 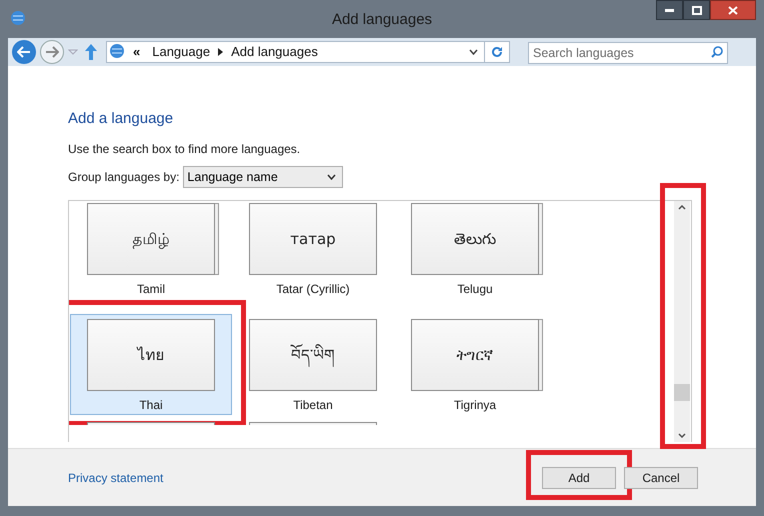 What do you see at coordinates (124, 177) in the screenshot?
I see `group-by-label: Group languages by:` at bounding box center [124, 177].